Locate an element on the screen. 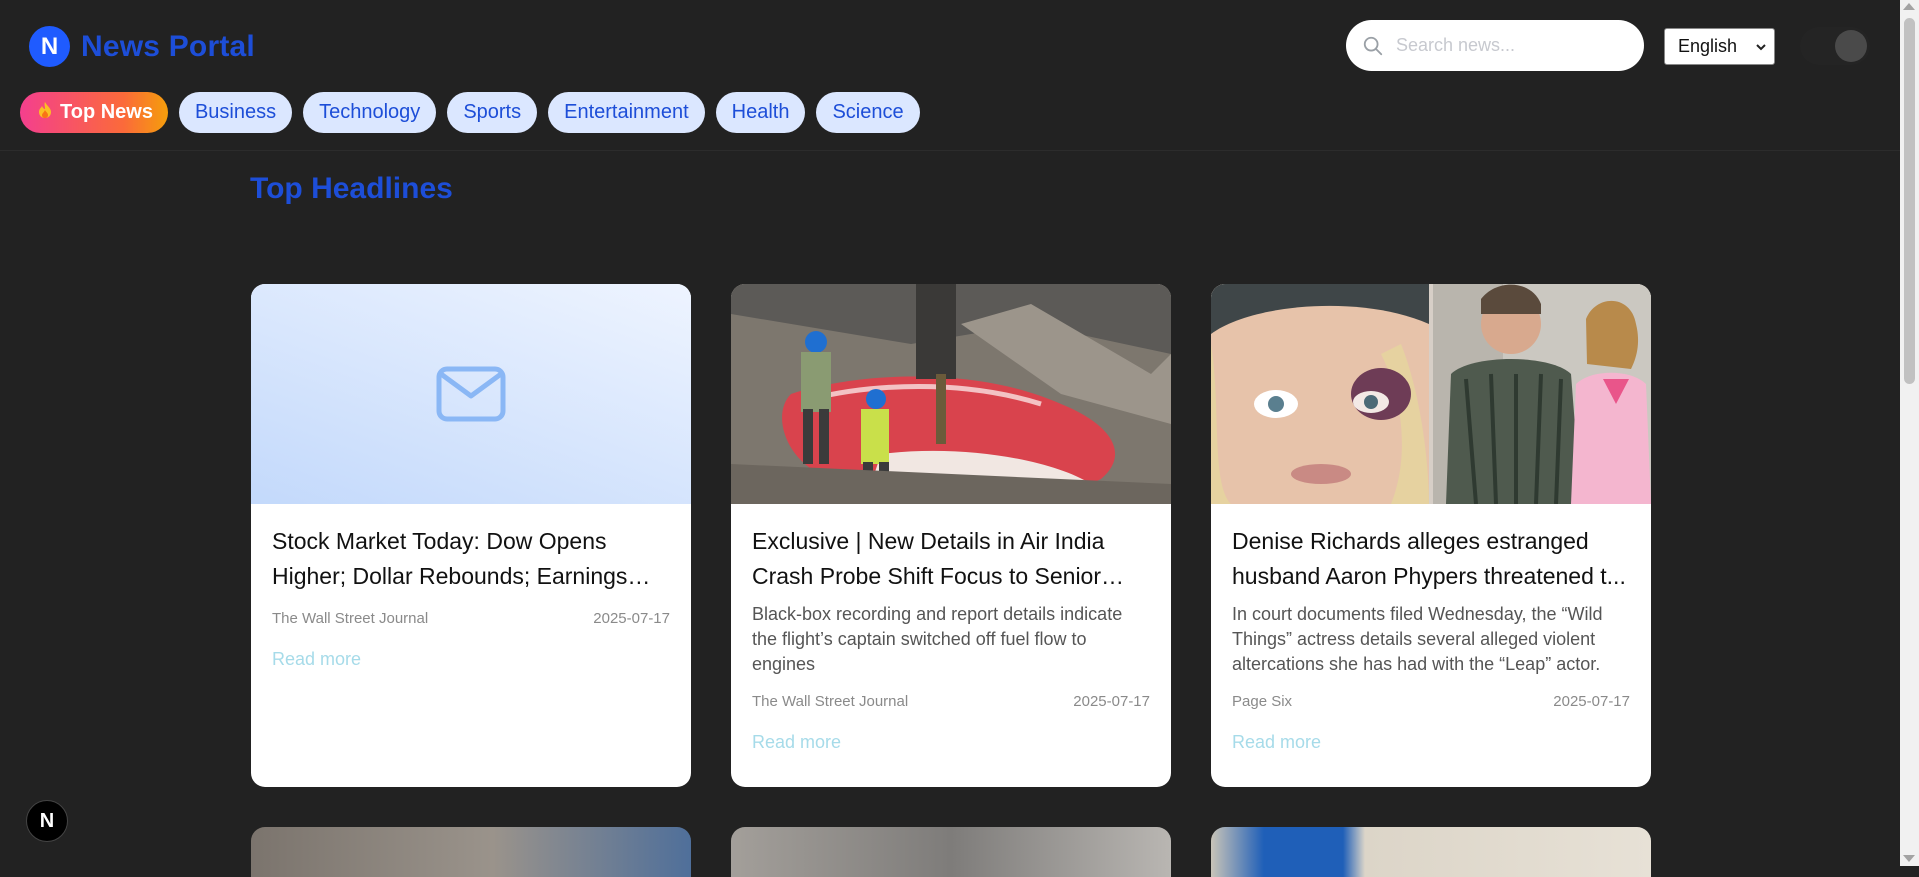 The width and height of the screenshot is (1919, 877). site-title: News Portal is located at coordinates (168, 46).